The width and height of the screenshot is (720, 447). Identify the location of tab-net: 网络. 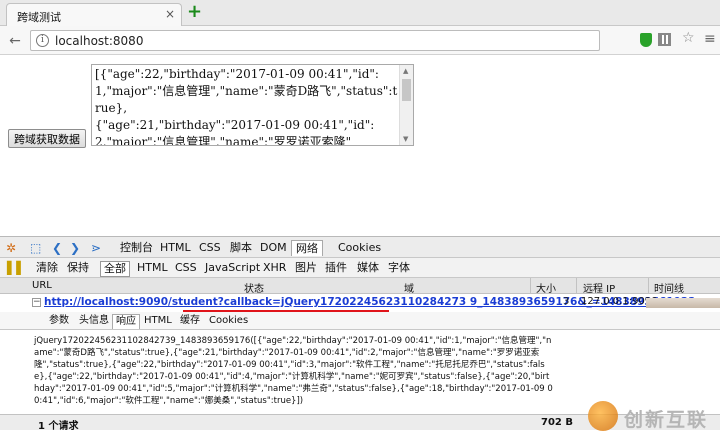
(307, 248).